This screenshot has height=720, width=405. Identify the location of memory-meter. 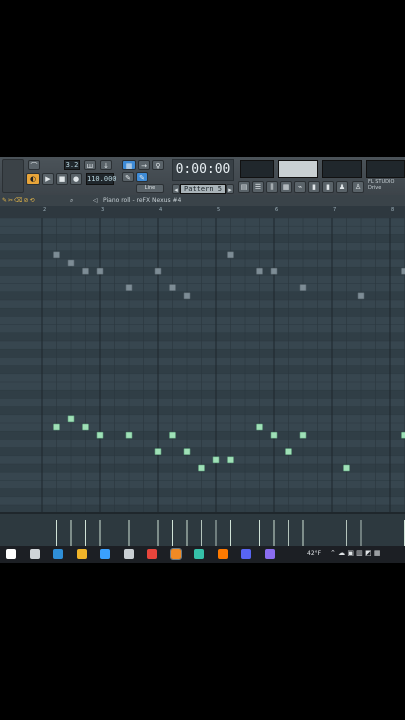
(342, 169).